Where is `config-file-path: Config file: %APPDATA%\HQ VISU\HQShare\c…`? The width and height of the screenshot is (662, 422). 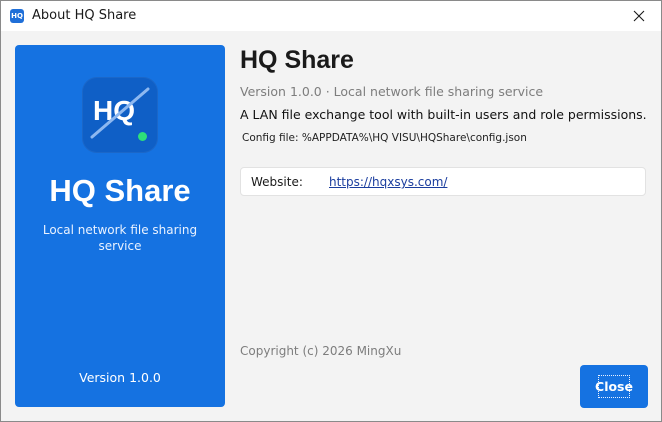 config-file-path: Config file: %APPDATA%\HQ VISU\HQShare\c… is located at coordinates (384, 138).